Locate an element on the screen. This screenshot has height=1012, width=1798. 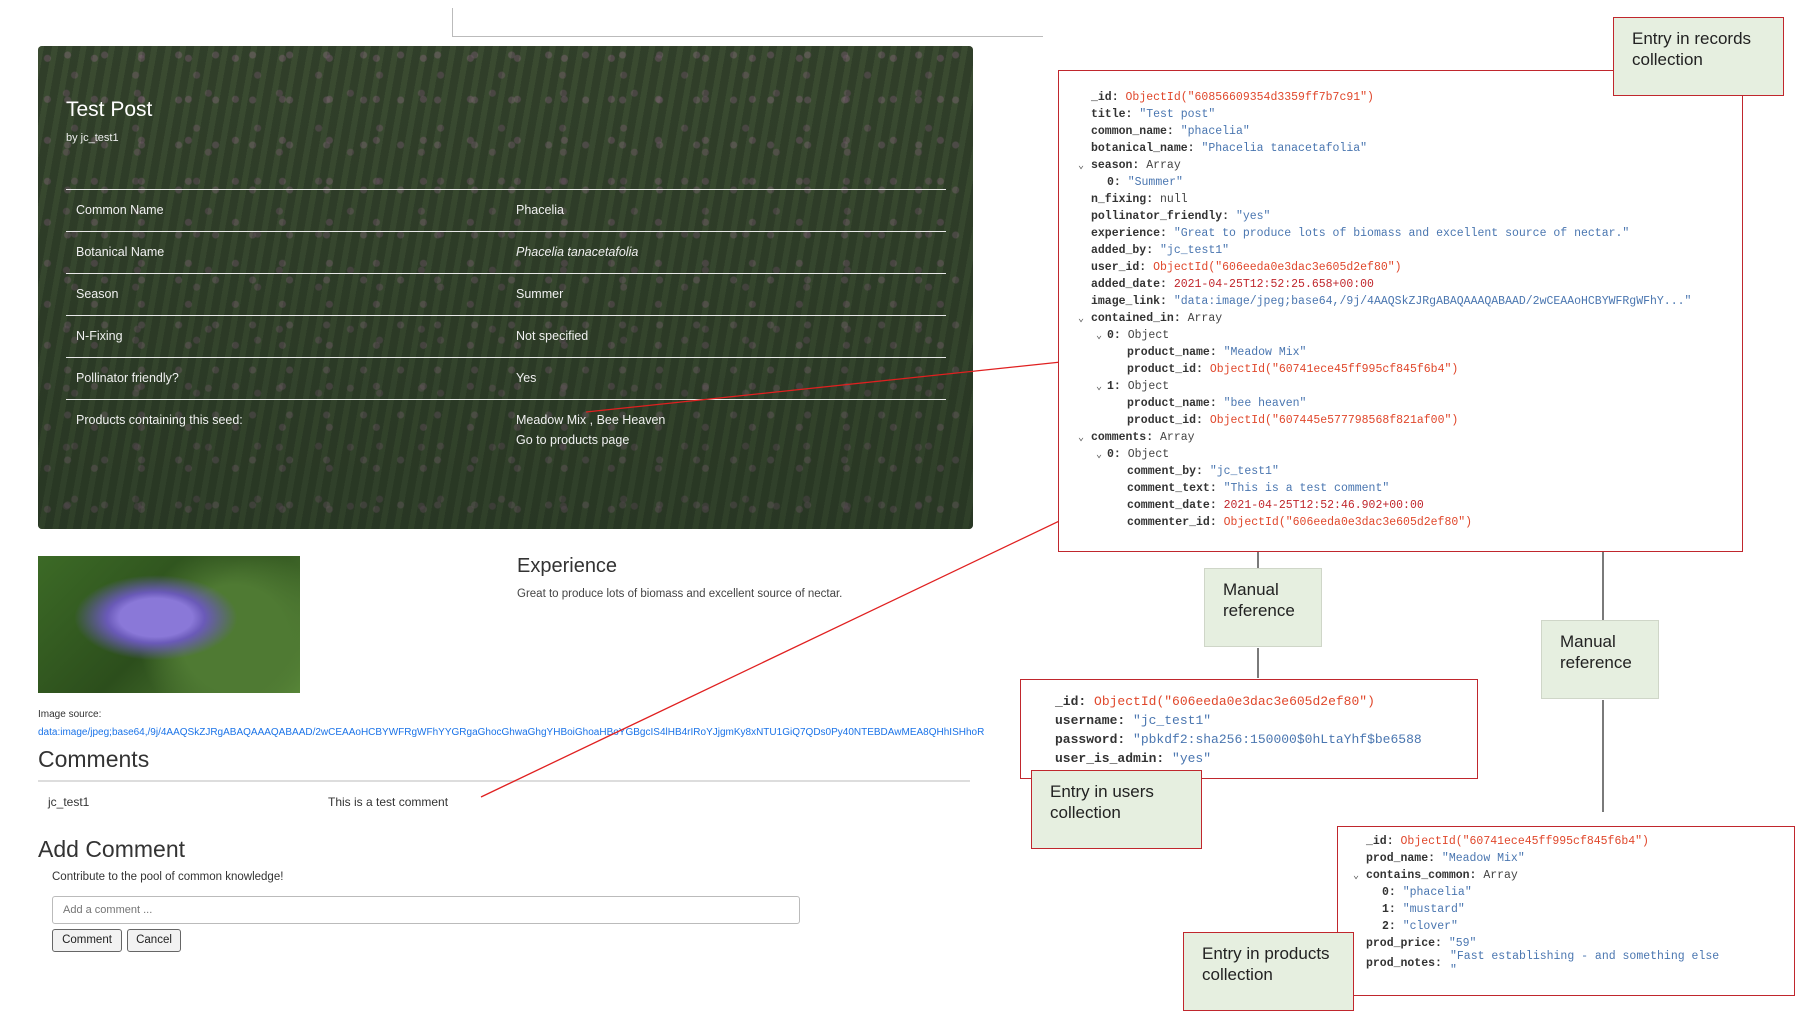
users-username: "jc_test1" is located at coordinates (1172, 720).